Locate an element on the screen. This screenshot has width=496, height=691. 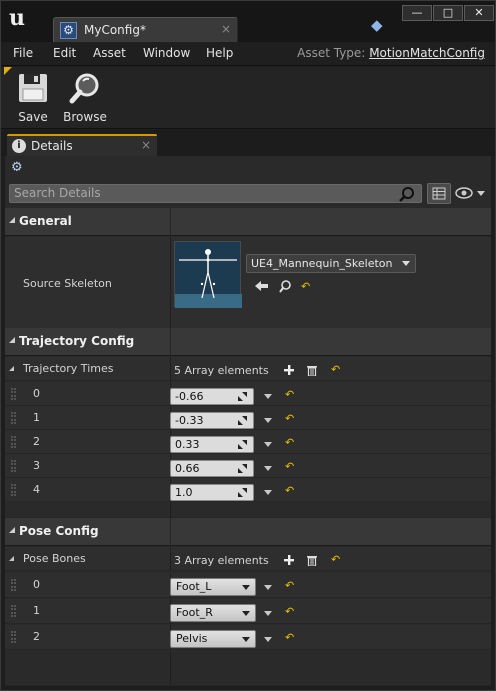
asset-type-link: MotionMatchConfig is located at coordinates (427, 53).